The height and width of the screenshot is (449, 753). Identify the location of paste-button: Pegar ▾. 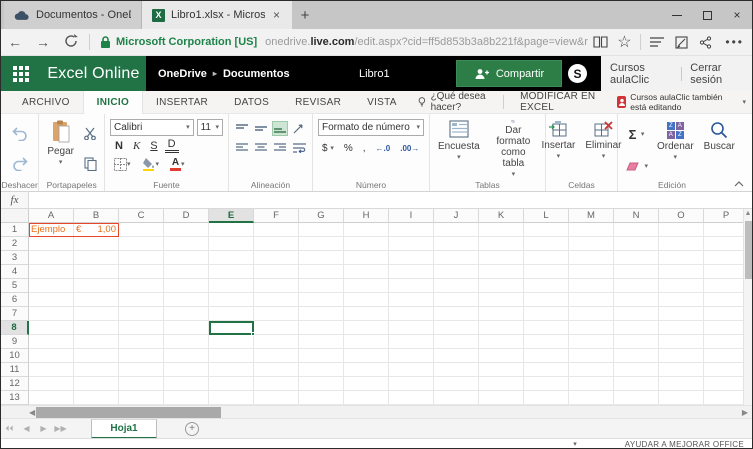
(60, 149).